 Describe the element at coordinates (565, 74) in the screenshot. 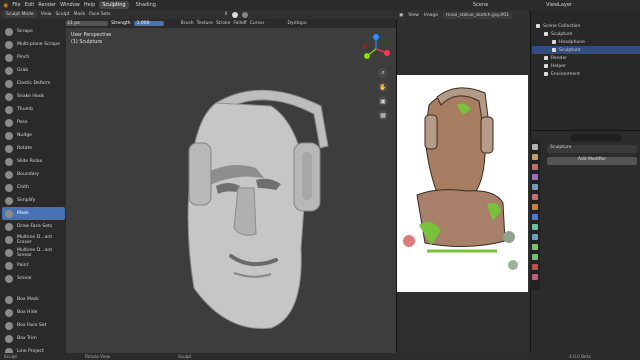

I see `outliner-row-label: Environment` at that location.